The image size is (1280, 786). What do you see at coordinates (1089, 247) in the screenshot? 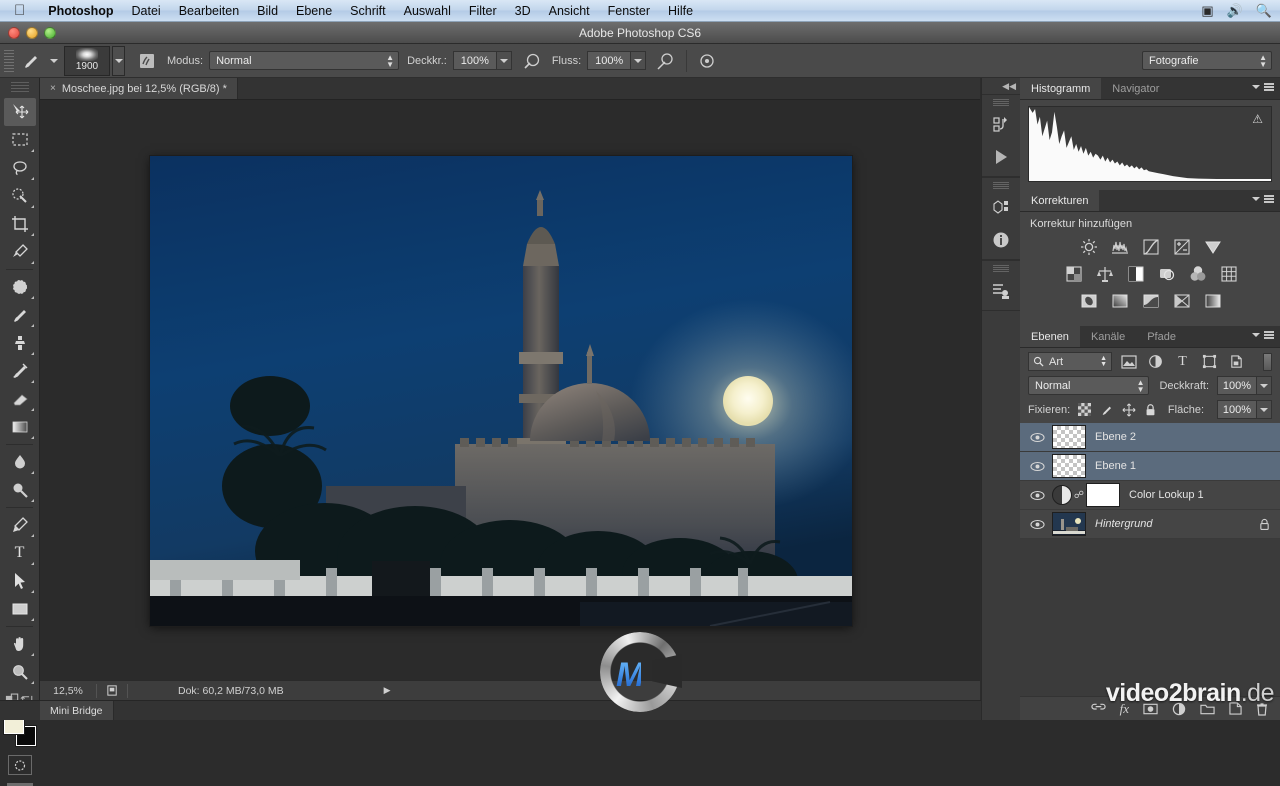
I see `brightness-contrast-icon` at bounding box center [1089, 247].